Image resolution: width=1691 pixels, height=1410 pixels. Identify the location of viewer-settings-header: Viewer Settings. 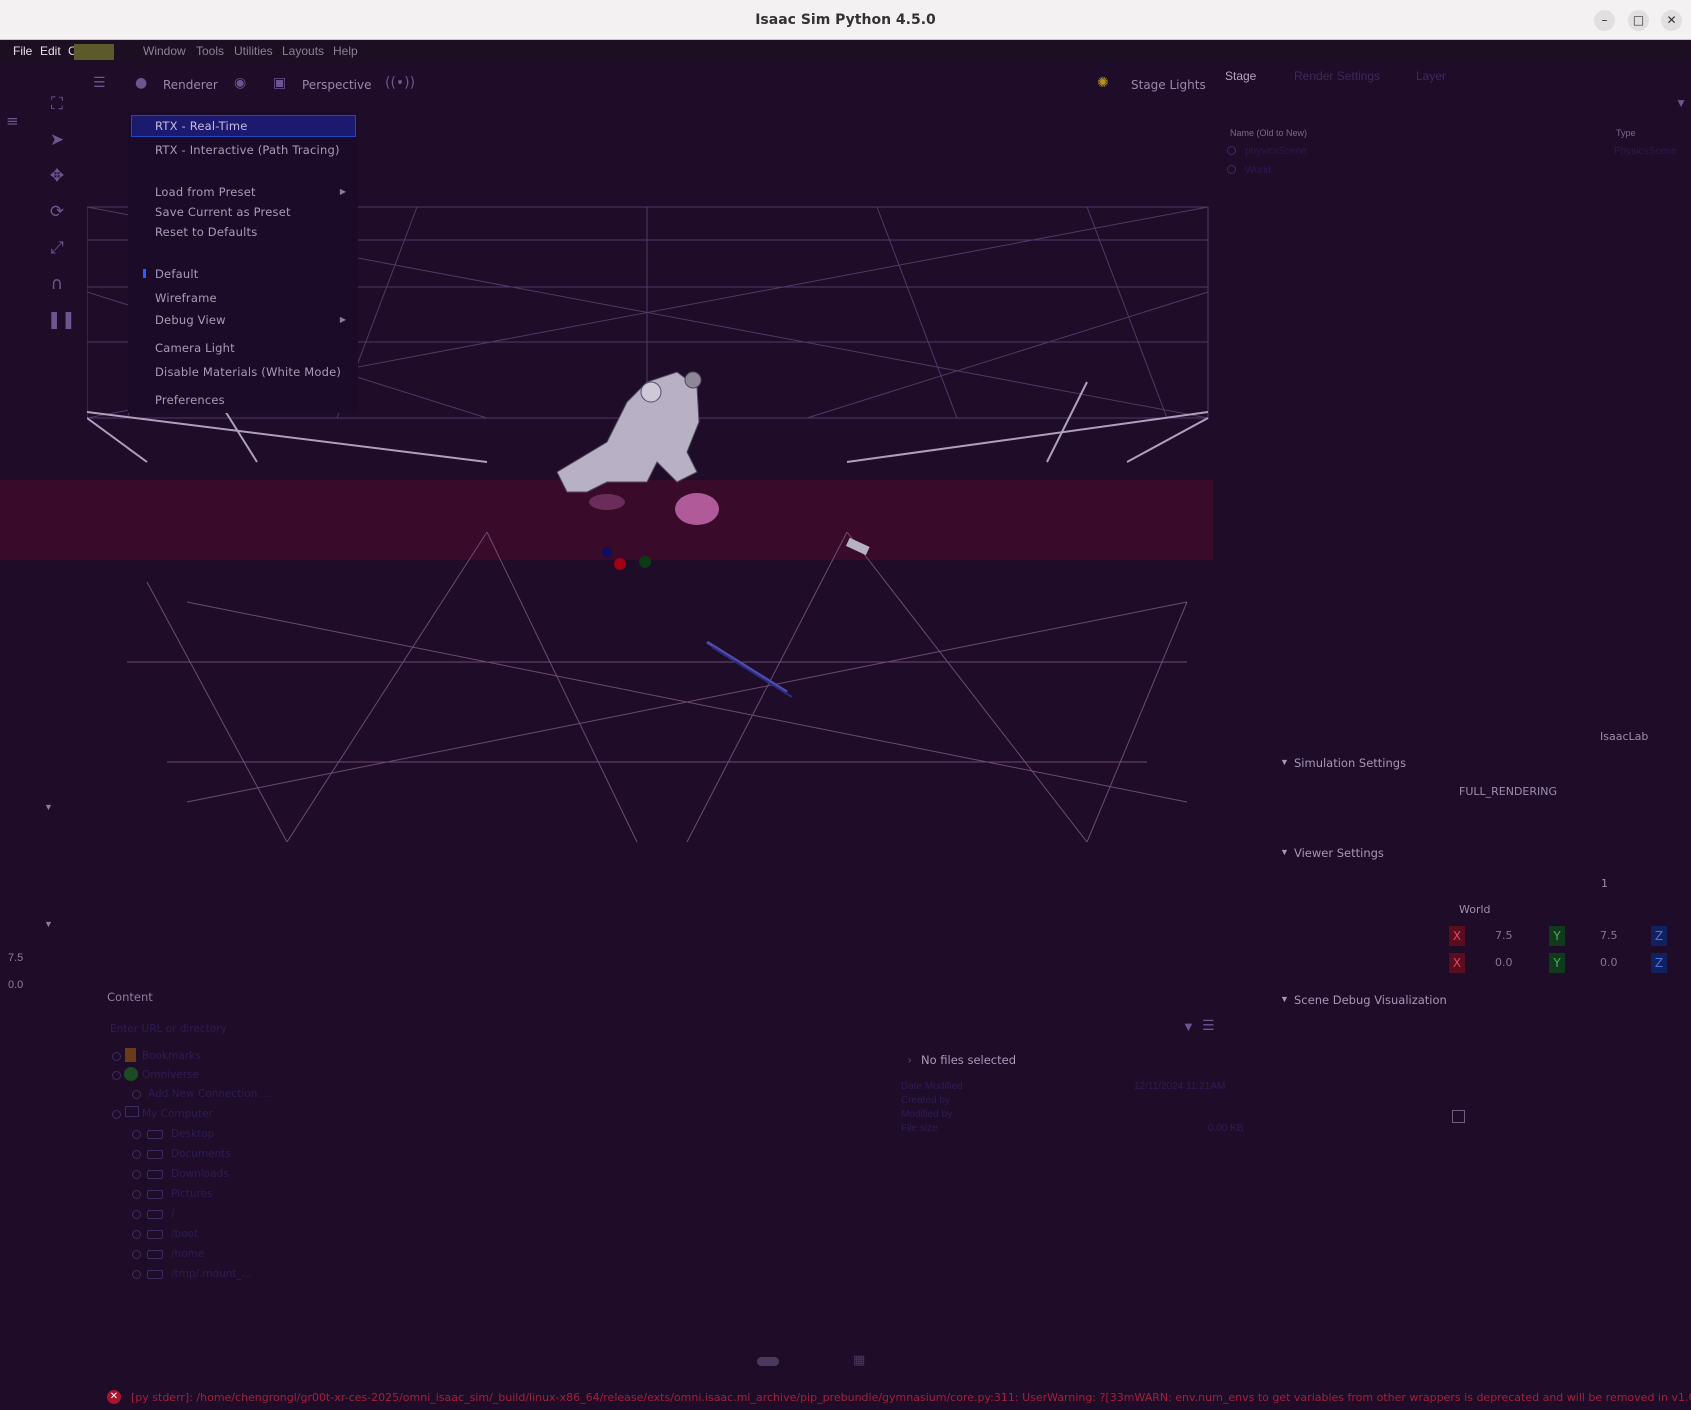
(1339, 853).